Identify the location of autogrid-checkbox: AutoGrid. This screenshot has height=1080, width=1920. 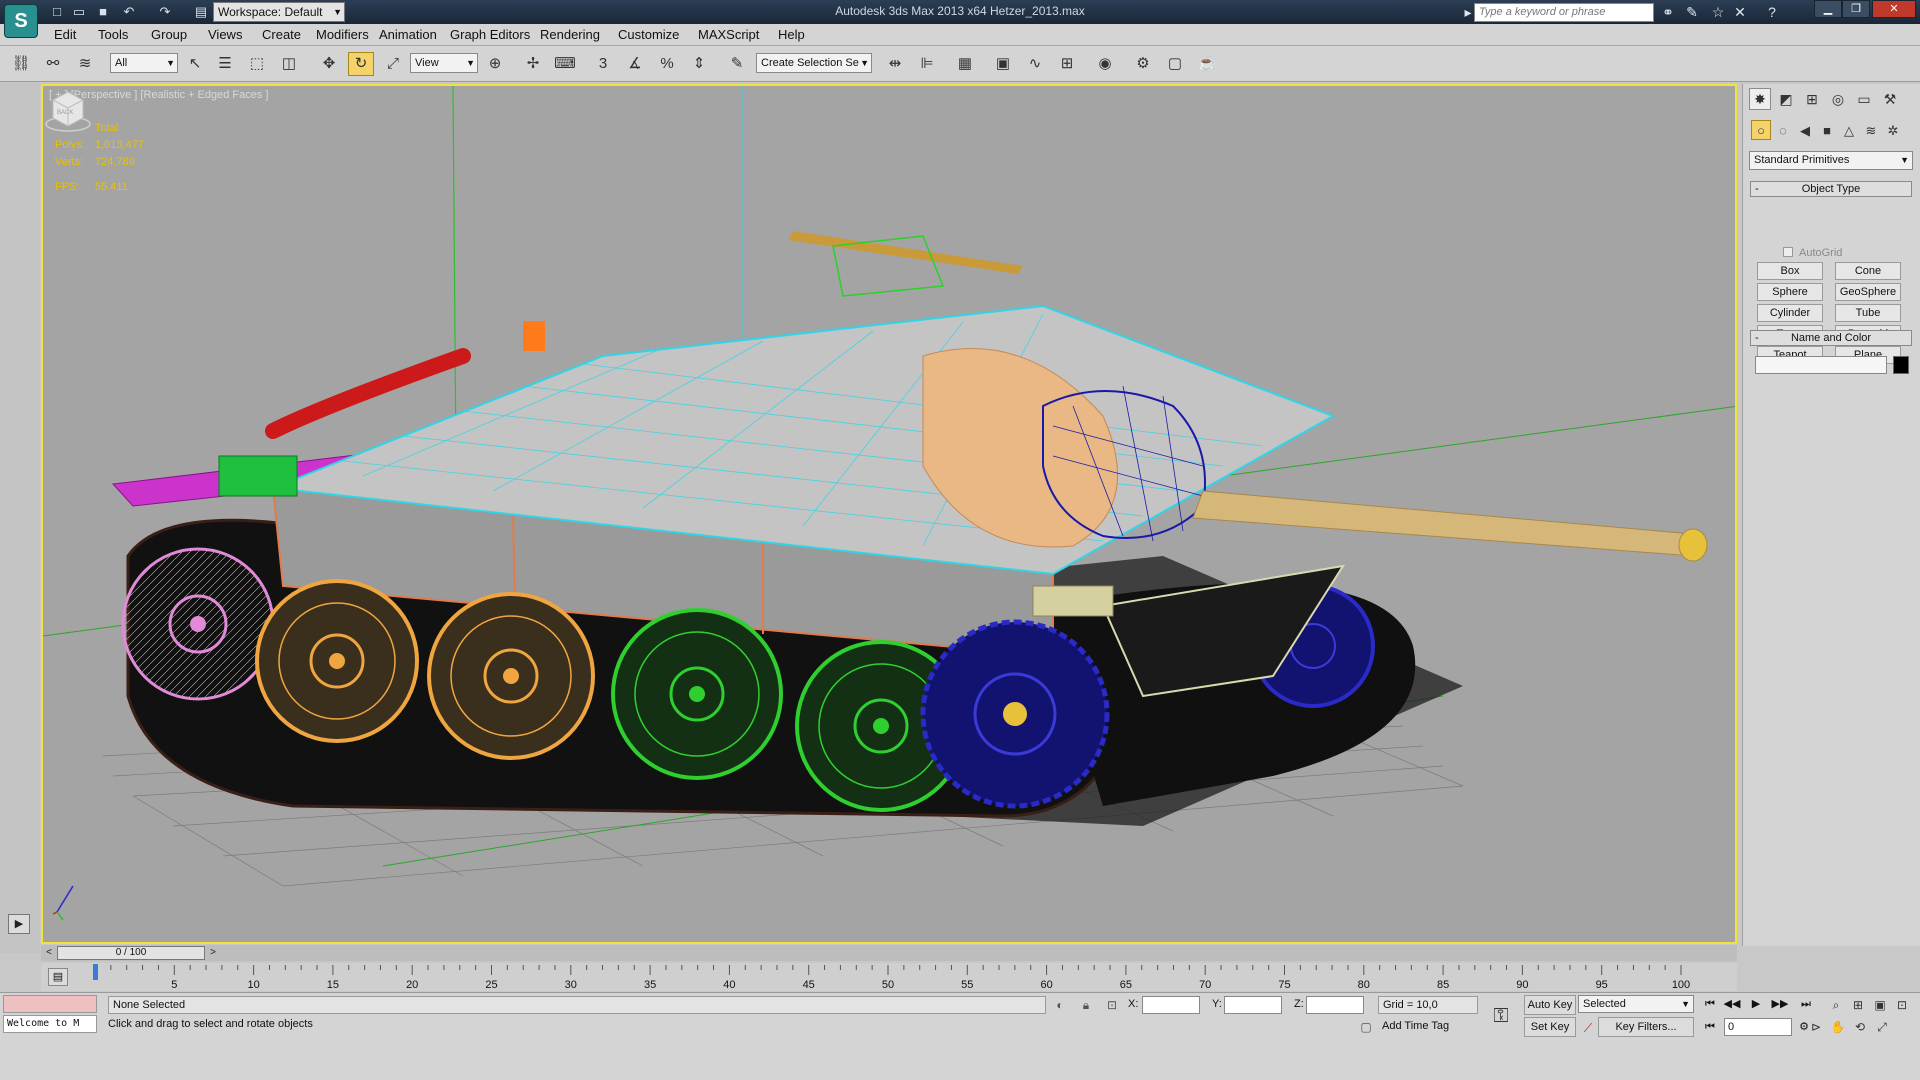
(1812, 253).